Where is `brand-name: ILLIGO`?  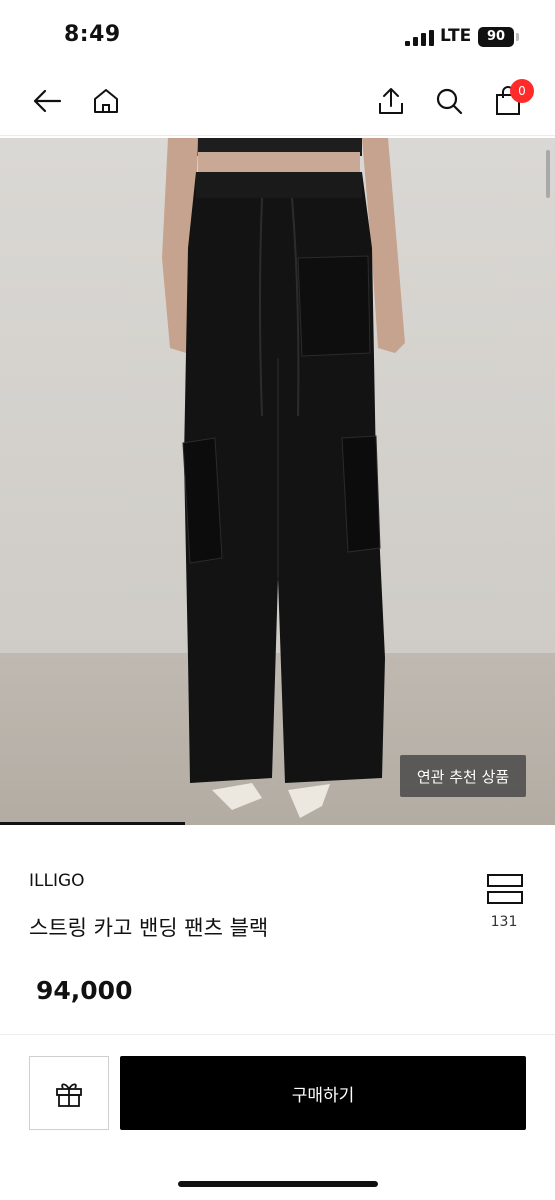 brand-name: ILLIGO is located at coordinates (57, 881).